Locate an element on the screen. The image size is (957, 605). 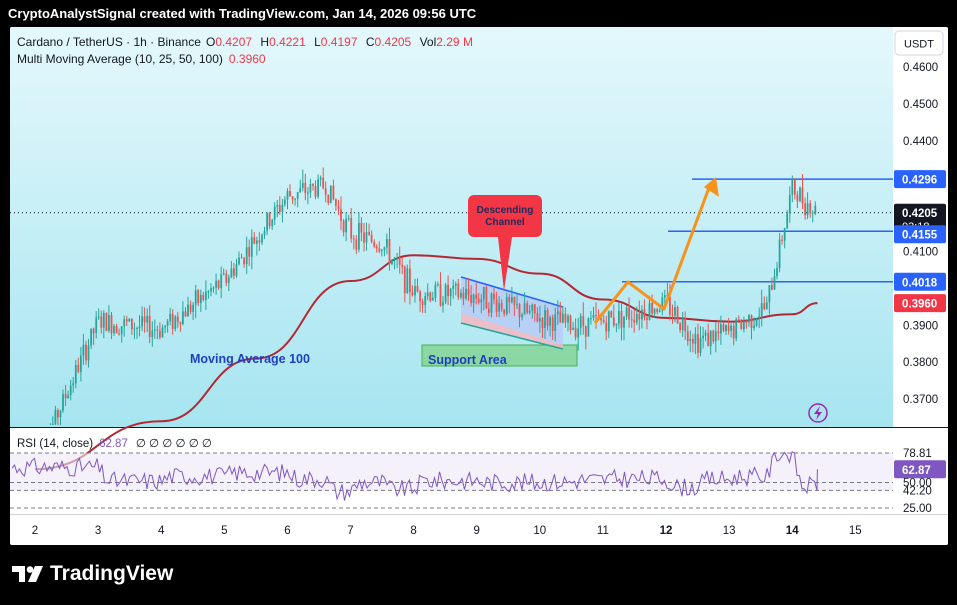
time-axis-tick: 13 is located at coordinates (729, 531).